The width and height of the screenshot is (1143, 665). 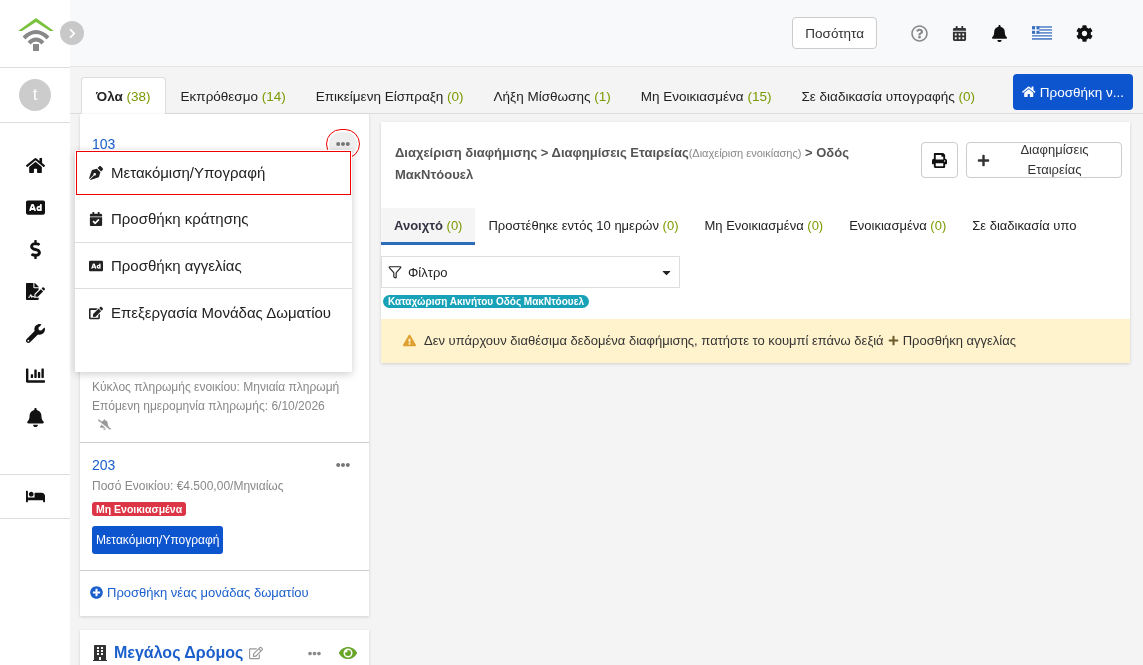 What do you see at coordinates (35, 333) in the screenshot?
I see `wrench-icon` at bounding box center [35, 333].